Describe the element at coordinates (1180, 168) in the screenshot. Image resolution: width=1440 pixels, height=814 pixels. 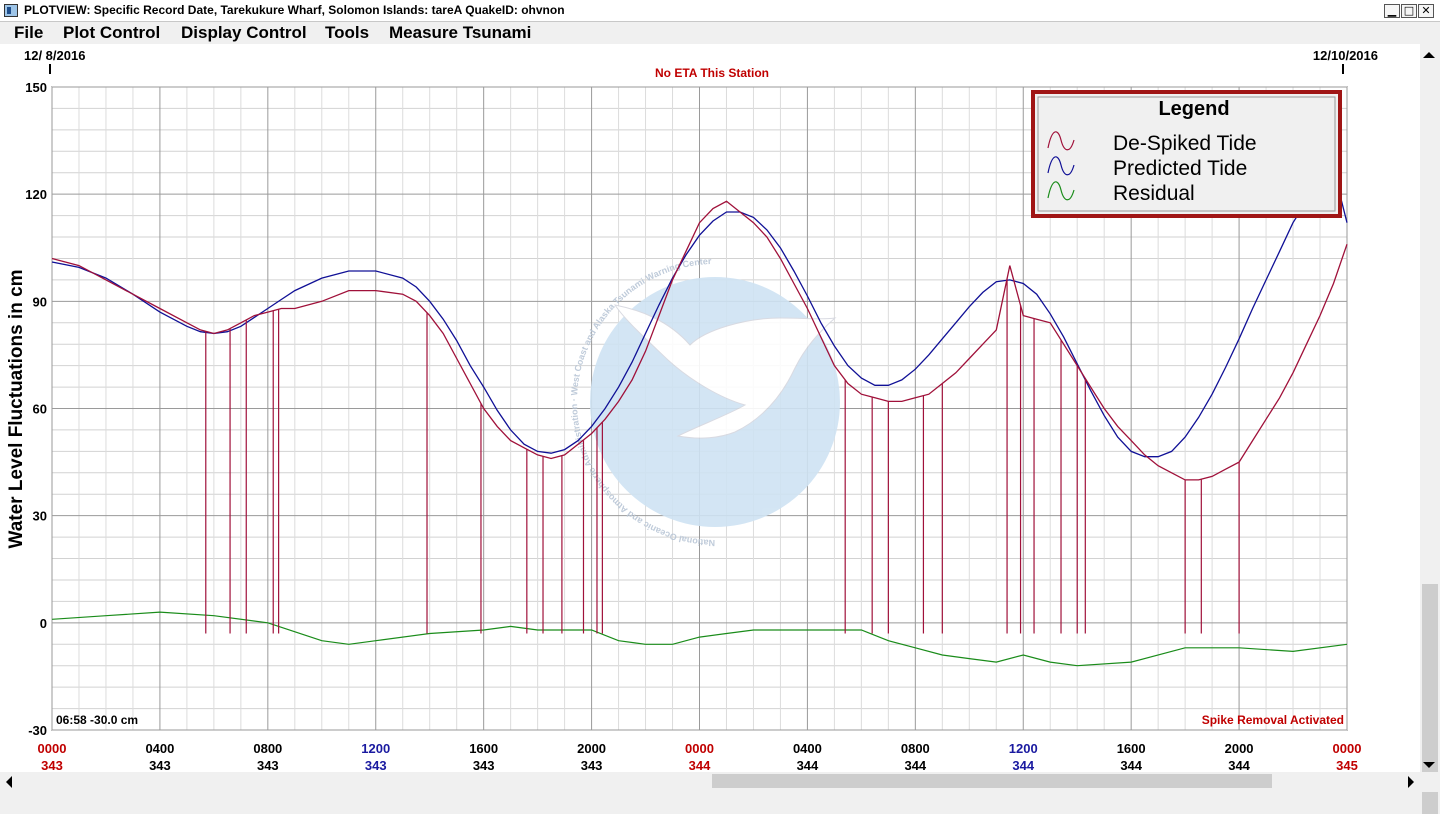
I see `legend-entry-predicted: Predicted Tide` at that location.